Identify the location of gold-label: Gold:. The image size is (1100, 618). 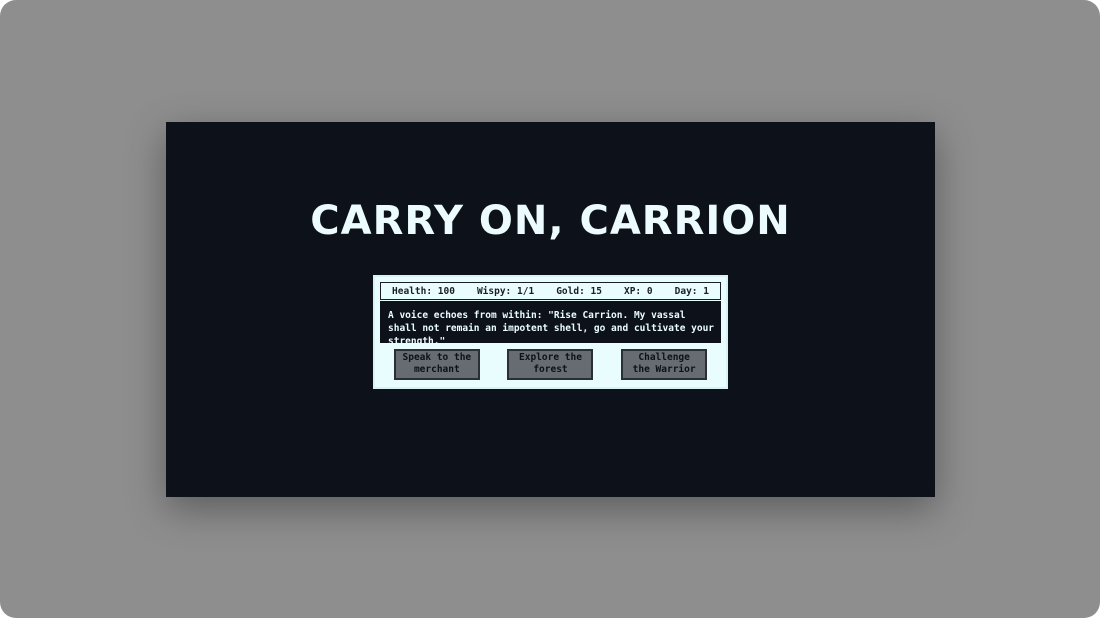
(570, 291).